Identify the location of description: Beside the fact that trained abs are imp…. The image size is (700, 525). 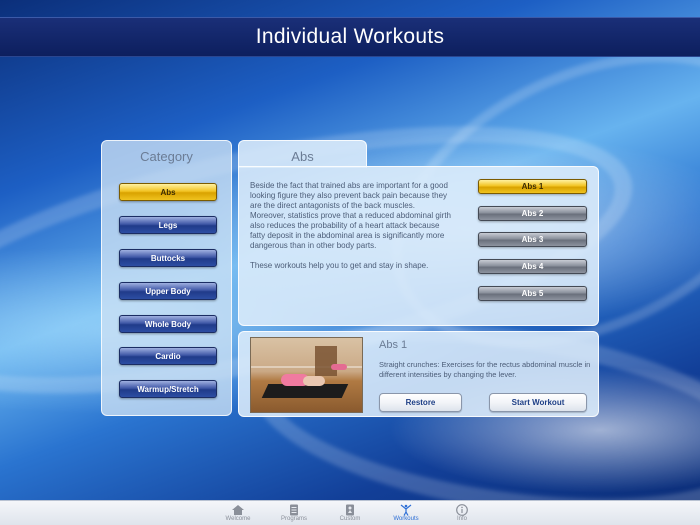
(352, 226).